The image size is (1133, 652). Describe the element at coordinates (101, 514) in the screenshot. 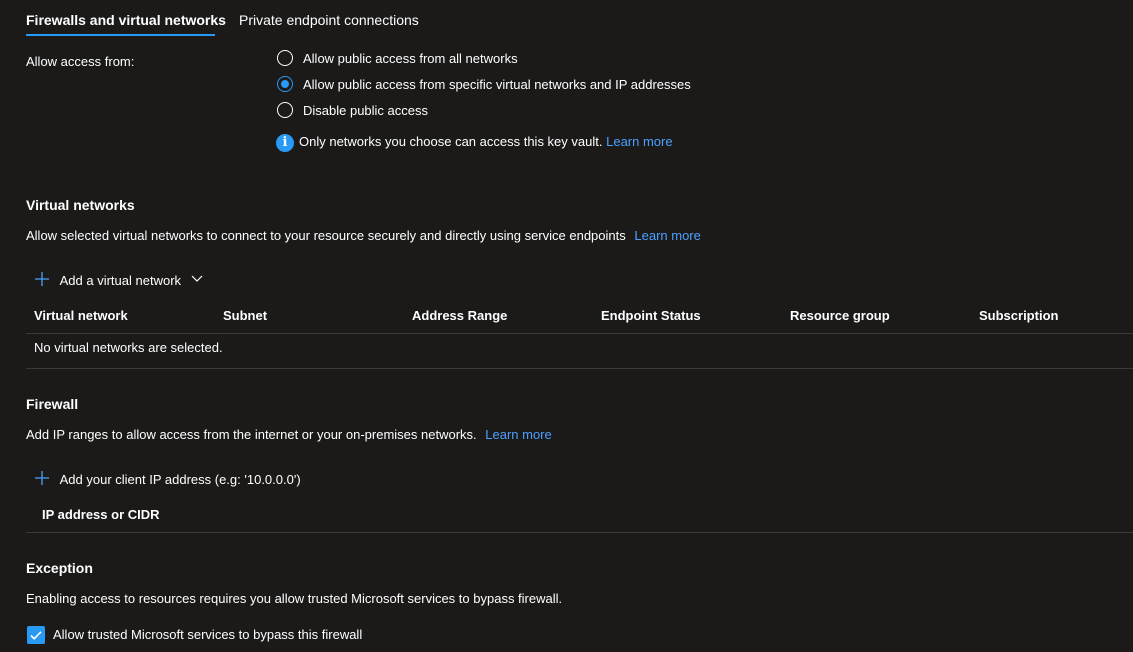

I see `column-header-ip-address: IP address or CIDR` at that location.